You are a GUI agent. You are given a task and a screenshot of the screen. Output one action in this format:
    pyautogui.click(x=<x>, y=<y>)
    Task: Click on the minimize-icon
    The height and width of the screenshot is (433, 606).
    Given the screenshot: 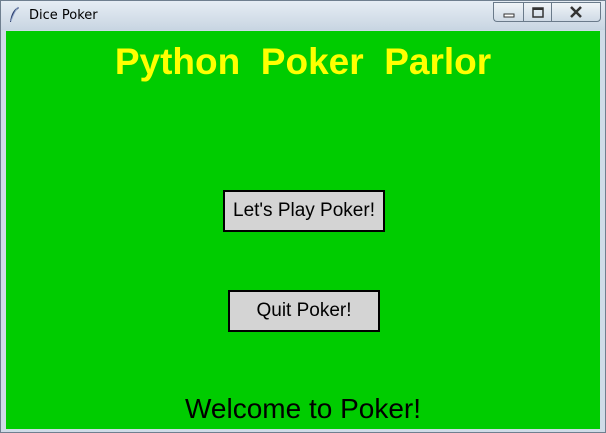 What is the action you would take?
    pyautogui.click(x=509, y=12)
    